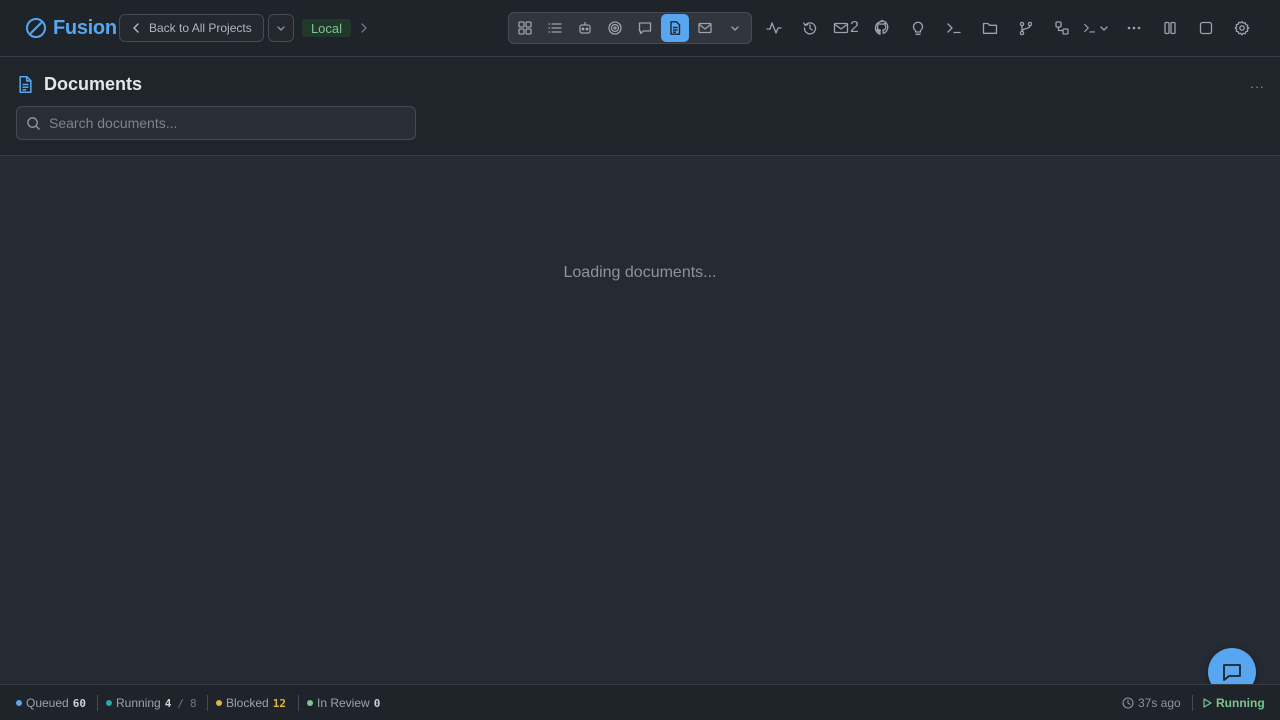 The image size is (1280, 720). Describe the element at coordinates (841, 28) in the screenshot. I see `inbox-icon` at that location.